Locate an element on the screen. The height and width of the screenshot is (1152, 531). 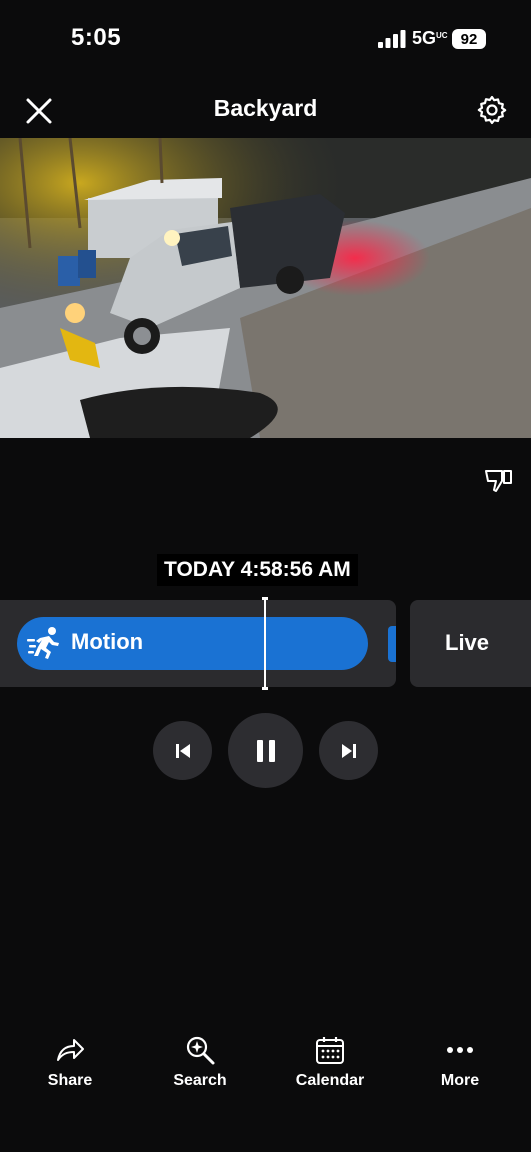
network-type: 5GUC is located at coordinates (430, 38).